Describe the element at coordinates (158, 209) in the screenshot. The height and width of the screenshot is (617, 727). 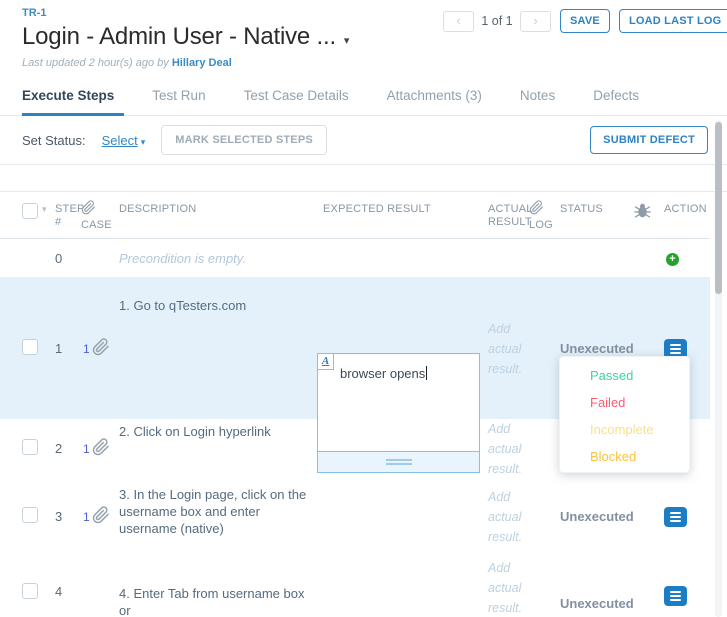
I see `header-description: DESCRIPTION` at that location.